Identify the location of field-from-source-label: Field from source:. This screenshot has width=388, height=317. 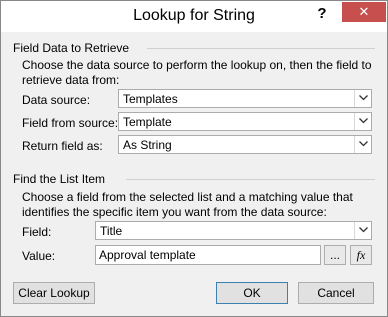
(70, 123).